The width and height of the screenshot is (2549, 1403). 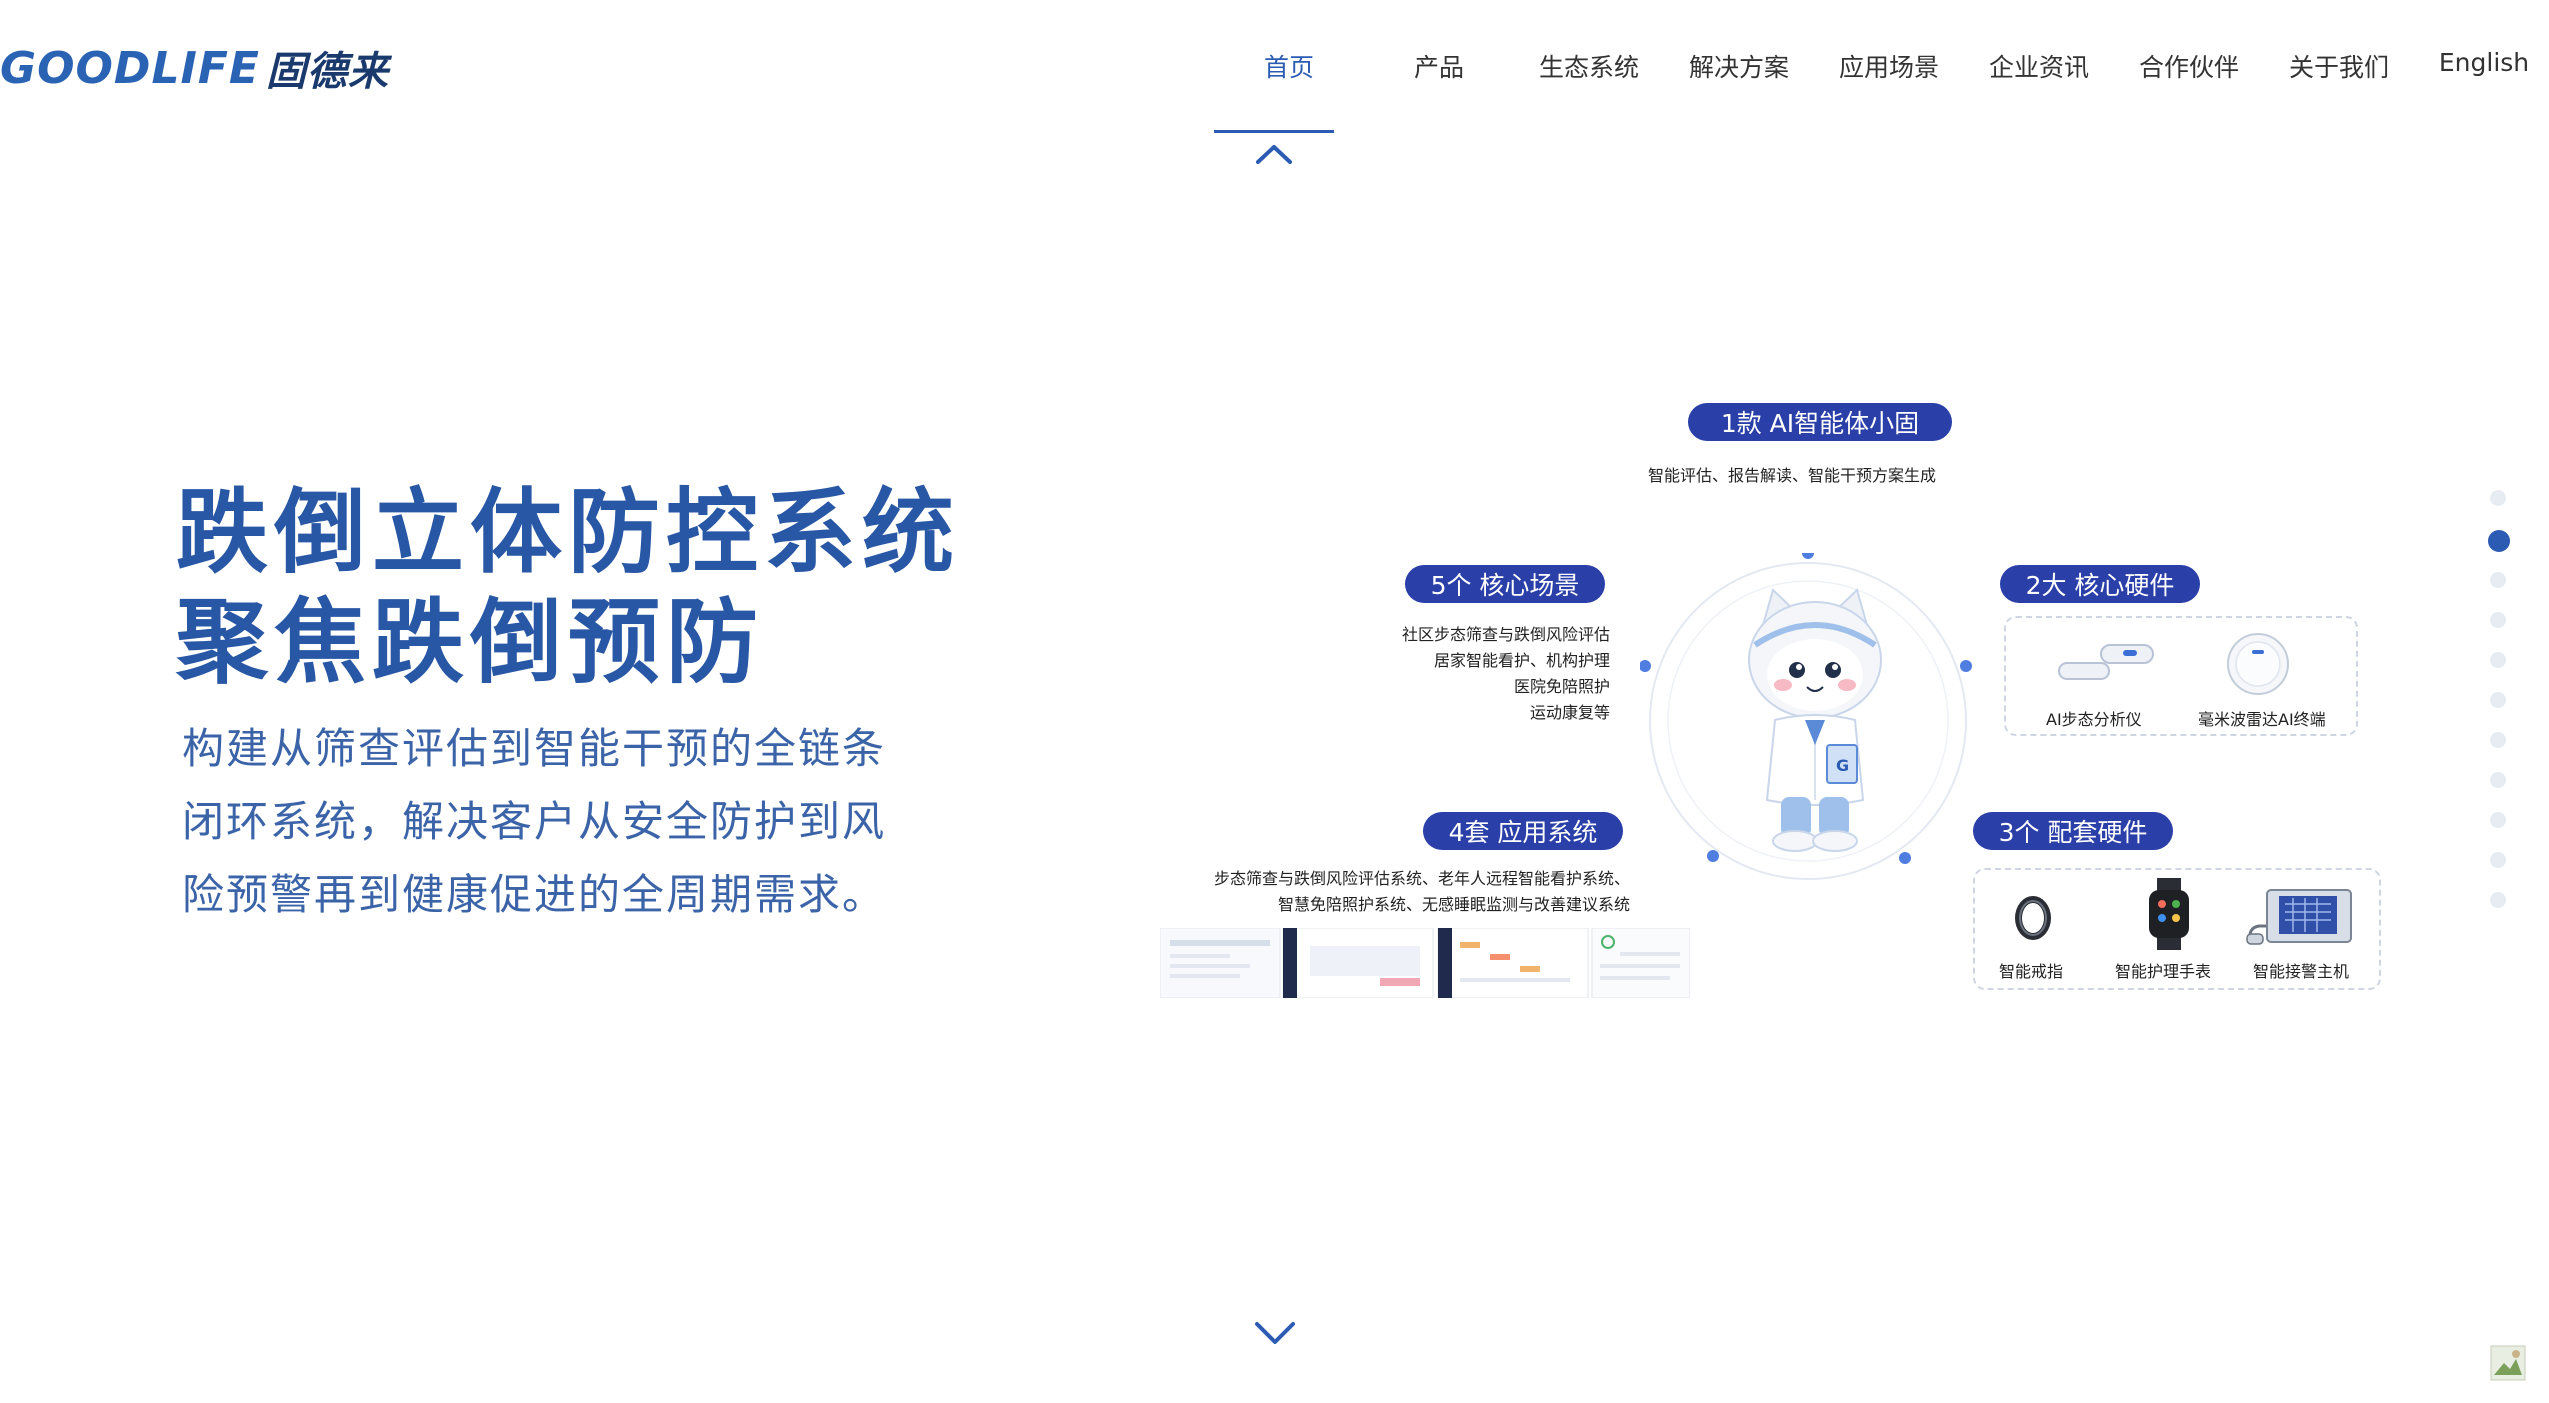 I want to click on logo-text-cn: 固德来, so click(x=327, y=72).